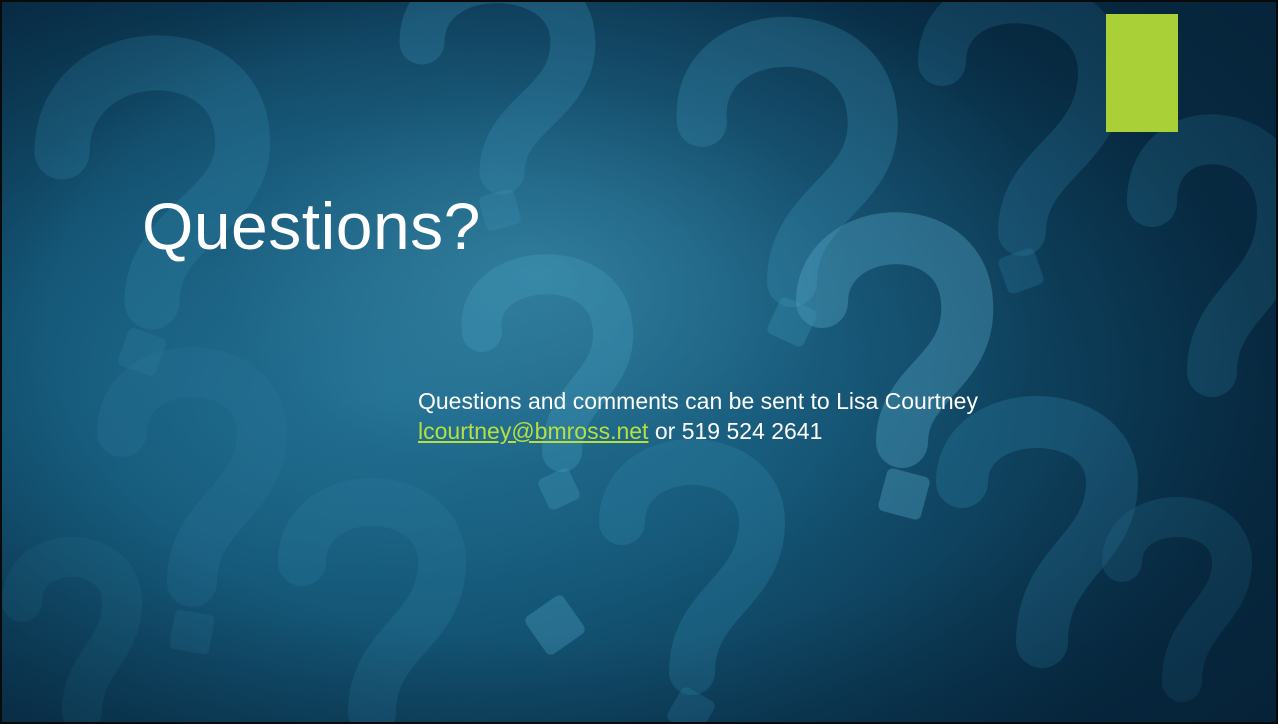 Image resolution: width=1278 pixels, height=724 pixels. I want to click on contact-details: lcourtney@bmross.net or 519 524 2641, so click(828, 431).